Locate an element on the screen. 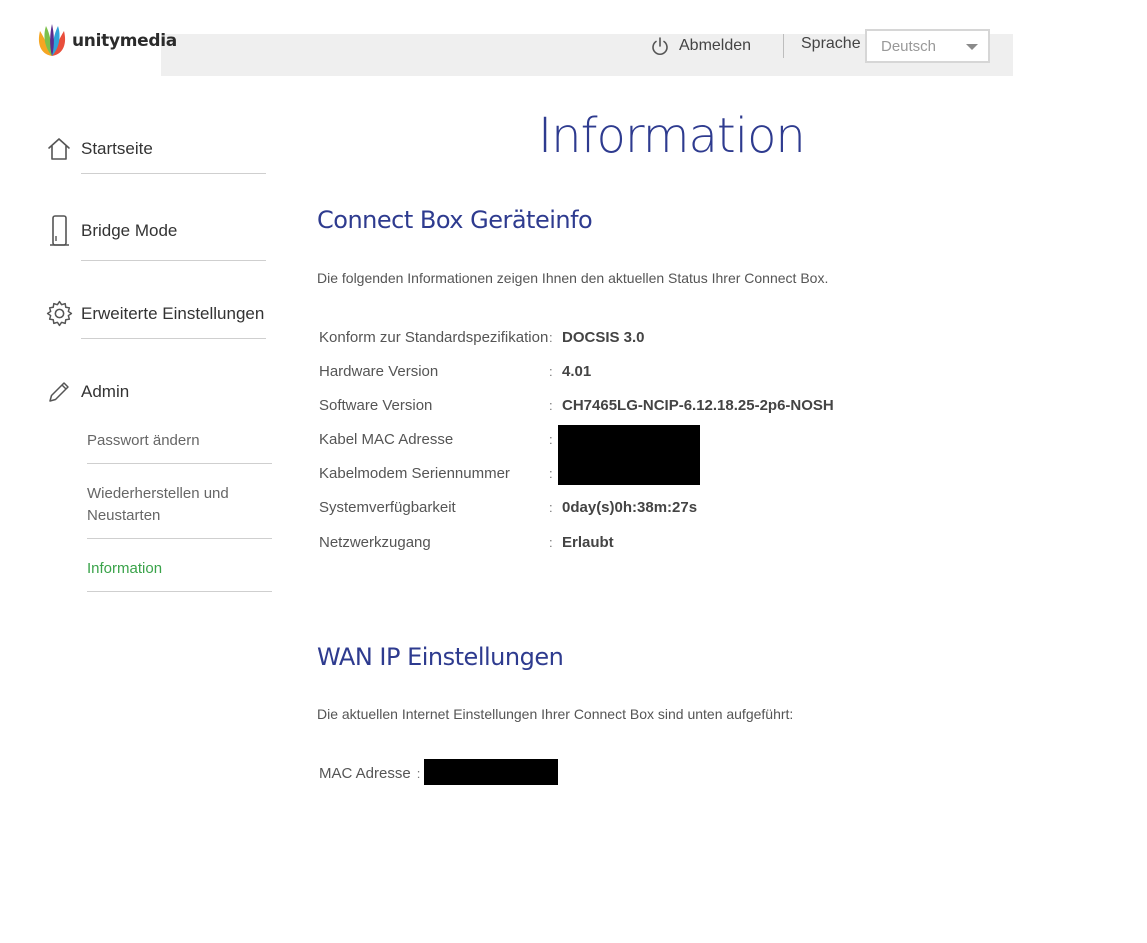  section-title-wan: WAN IP Einstellungen is located at coordinates (440, 657).